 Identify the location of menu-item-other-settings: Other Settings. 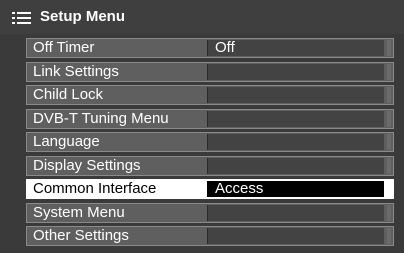
(210, 236).